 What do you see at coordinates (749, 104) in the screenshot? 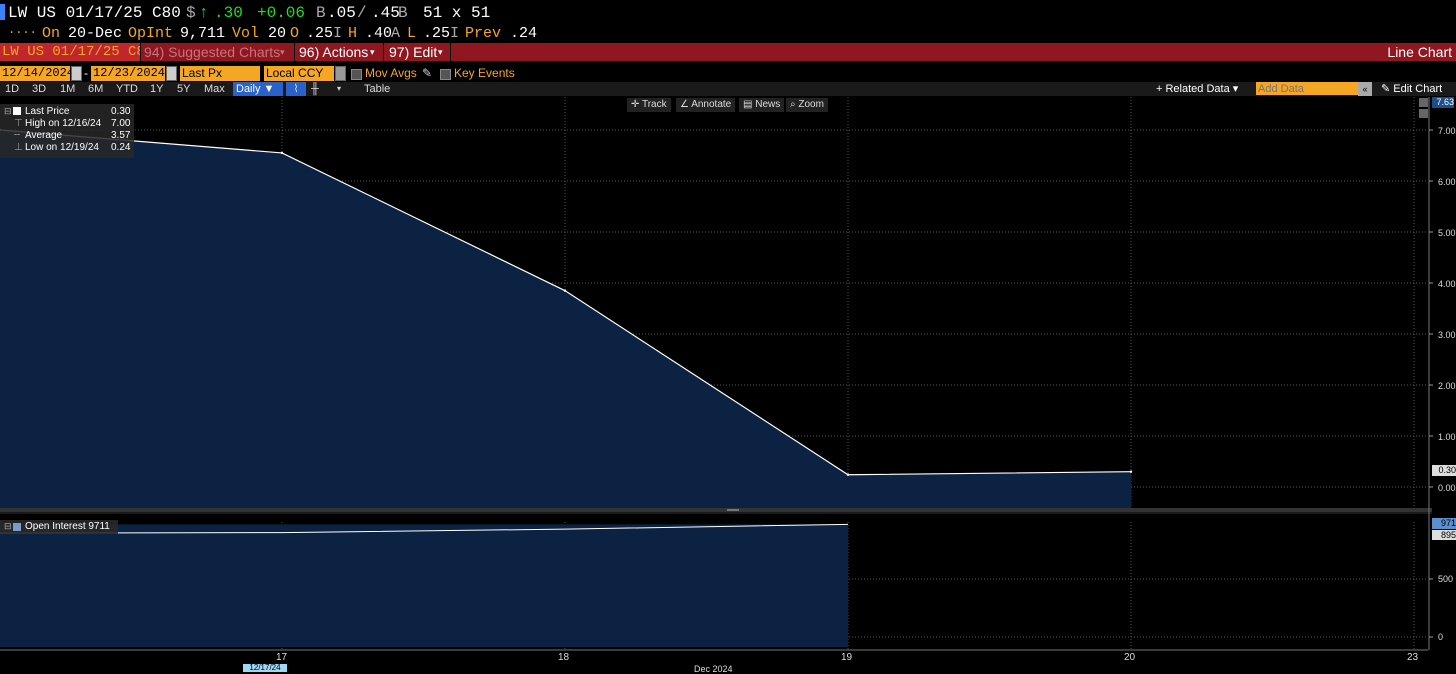
I see `news-icon: ▤` at bounding box center [749, 104].